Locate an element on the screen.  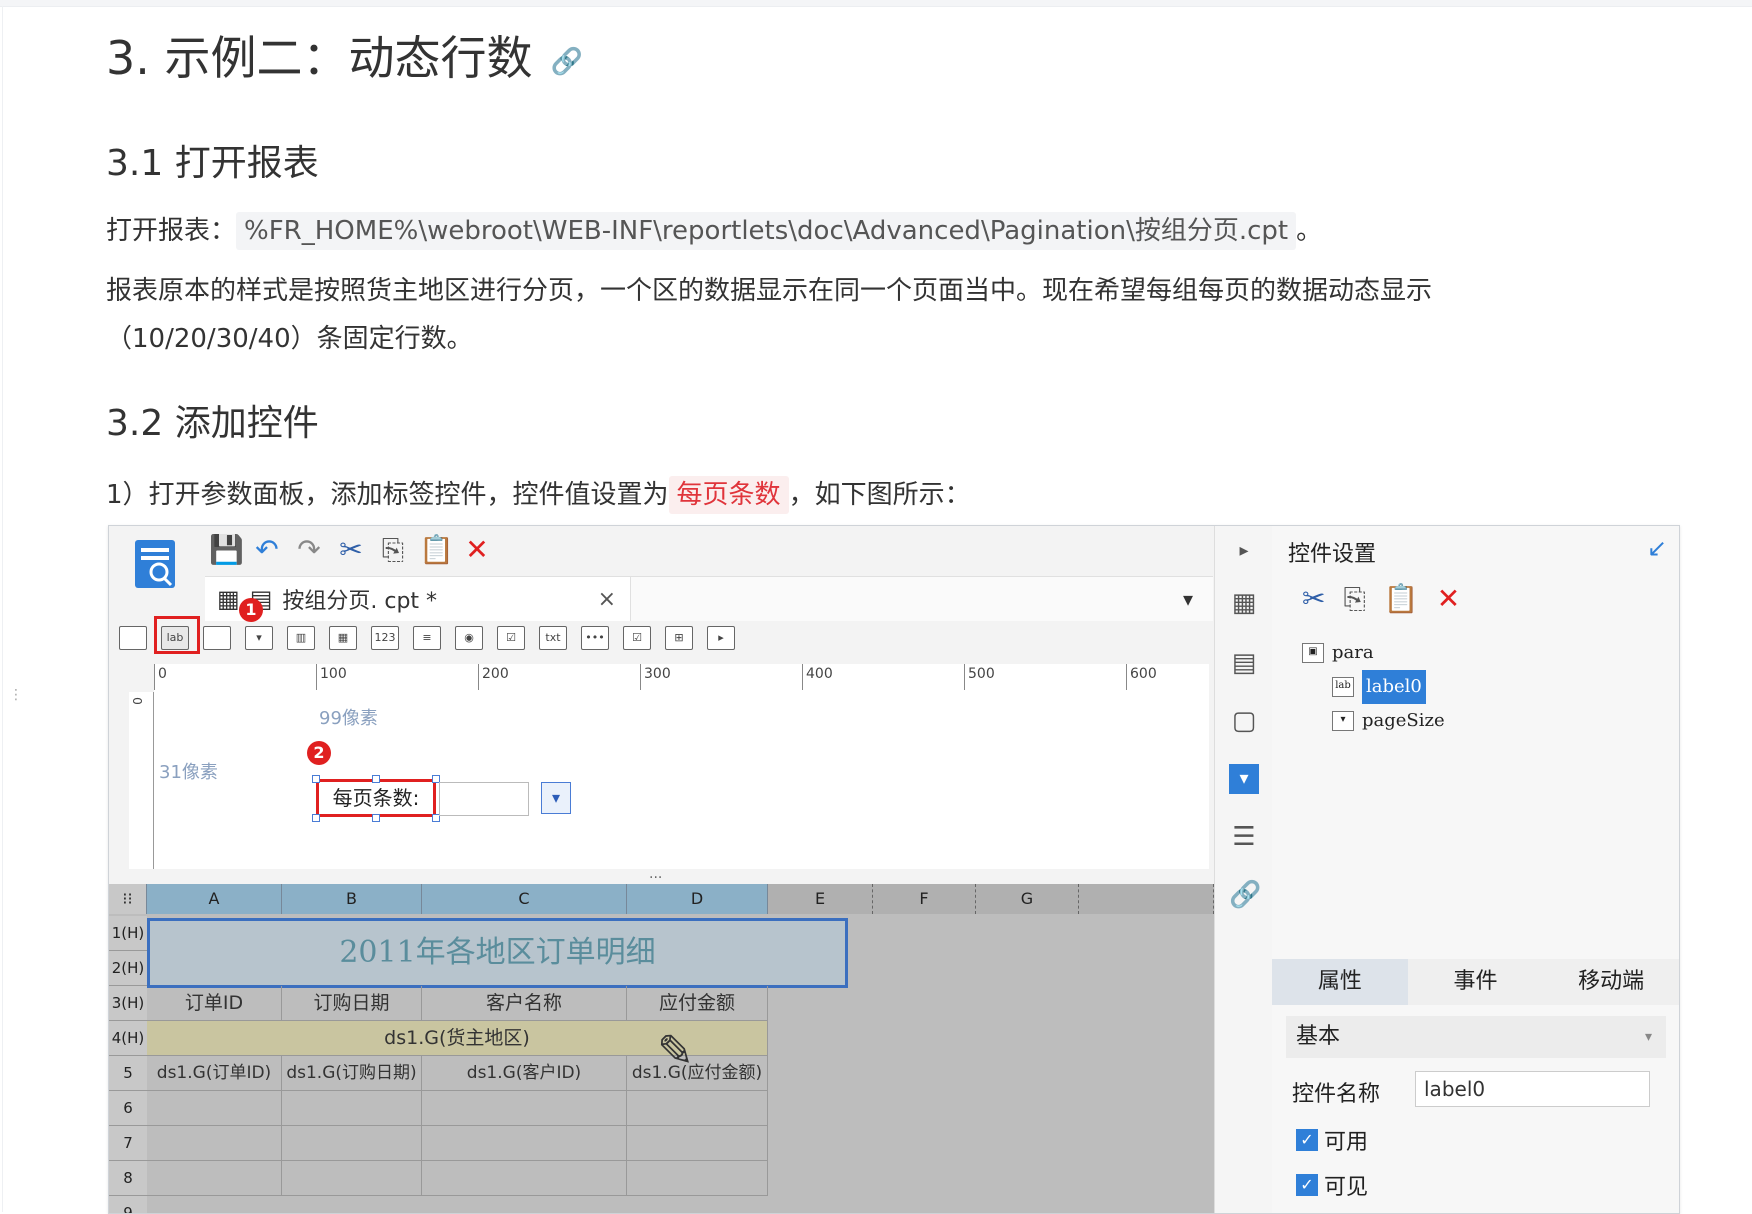
widget-combo-icon: ▾ is located at coordinates (259, 638).